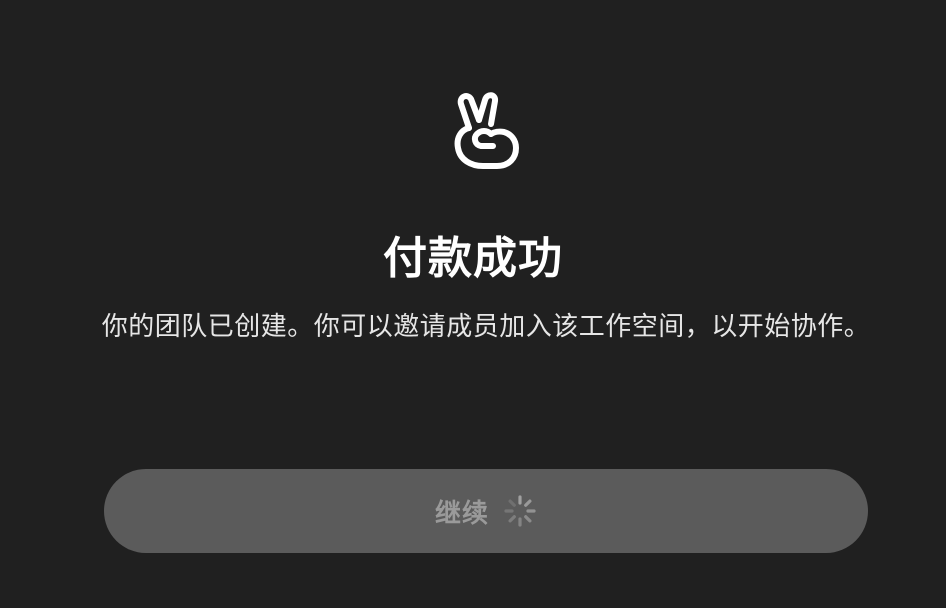 This screenshot has height=608, width=946. Describe the element at coordinates (487, 131) in the screenshot. I see `victory-hand-icon` at that location.